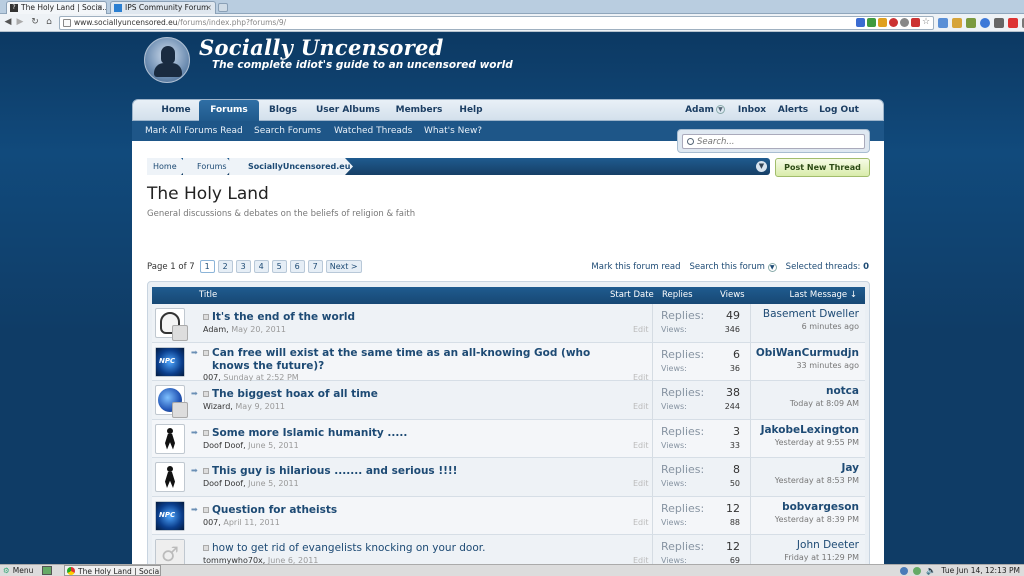 The width and height of the screenshot is (1024, 576). What do you see at coordinates (805, 365) in the screenshot?
I see `last-message-time: 33 minutes ago` at bounding box center [805, 365].